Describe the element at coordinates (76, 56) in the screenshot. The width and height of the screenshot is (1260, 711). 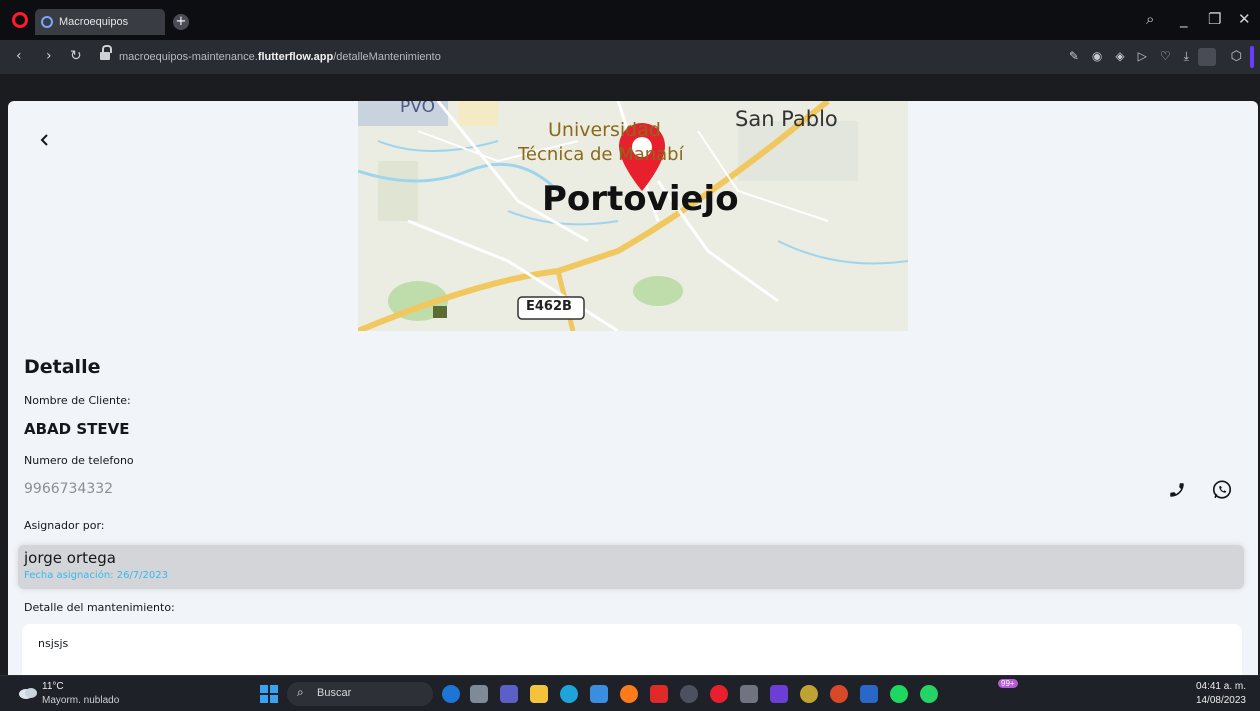
I see `reload-icon: ↻` at that location.